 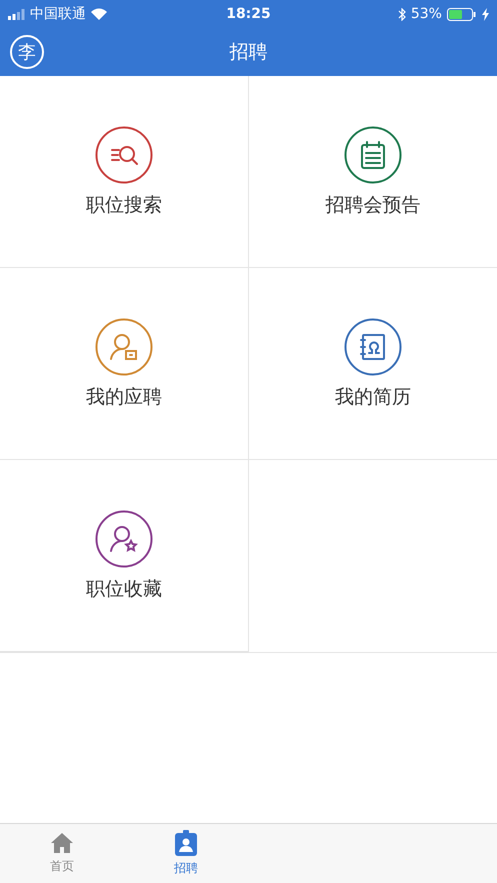 What do you see at coordinates (124, 364) in the screenshot?
I see `menu-tile: 我的应聘` at bounding box center [124, 364].